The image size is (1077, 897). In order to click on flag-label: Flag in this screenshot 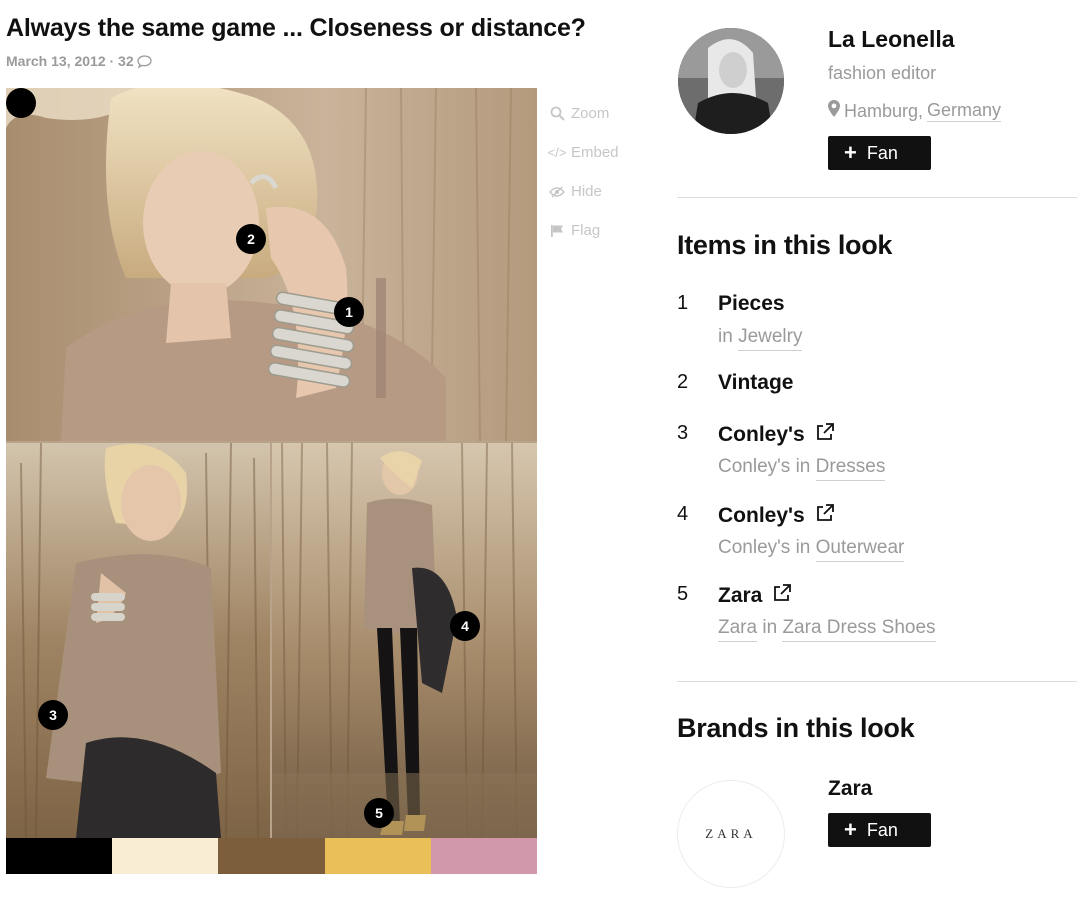, I will do `click(586, 230)`.